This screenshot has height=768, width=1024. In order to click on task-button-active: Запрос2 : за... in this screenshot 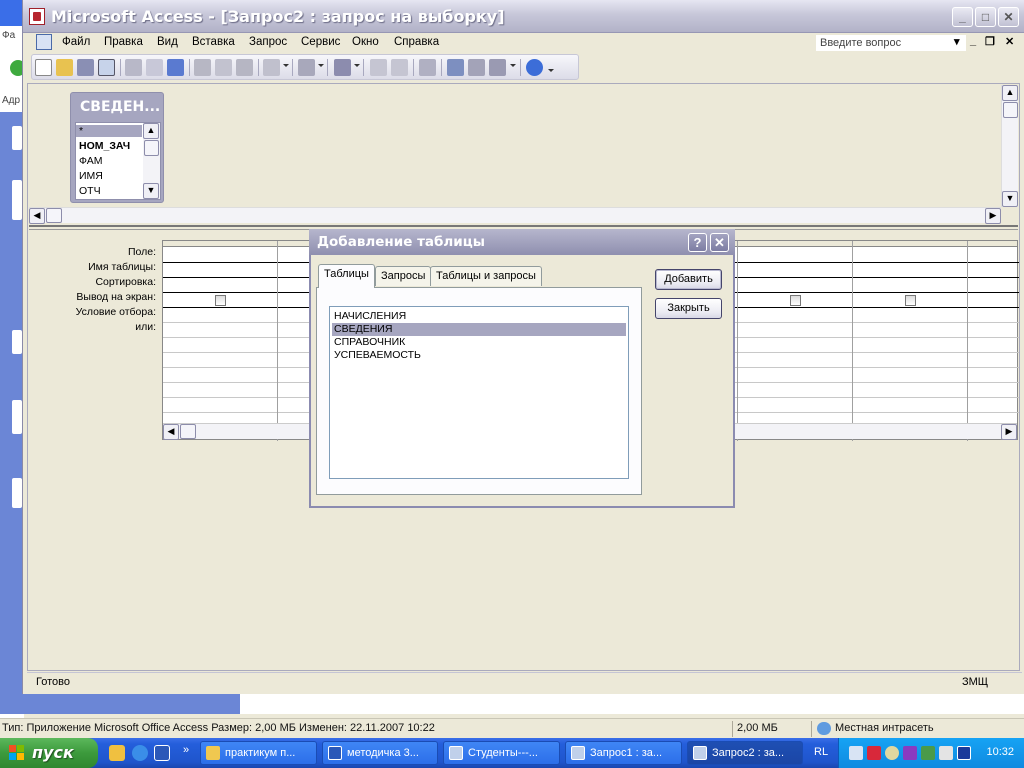, I will do `click(745, 753)`.